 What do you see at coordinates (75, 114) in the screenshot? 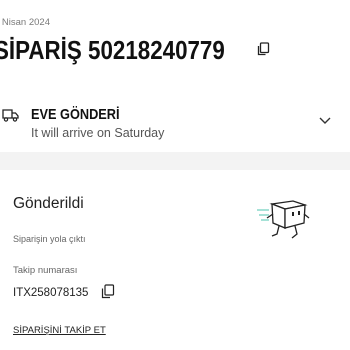
I see `delivery-type: EVE GÖNDERİ` at bounding box center [75, 114].